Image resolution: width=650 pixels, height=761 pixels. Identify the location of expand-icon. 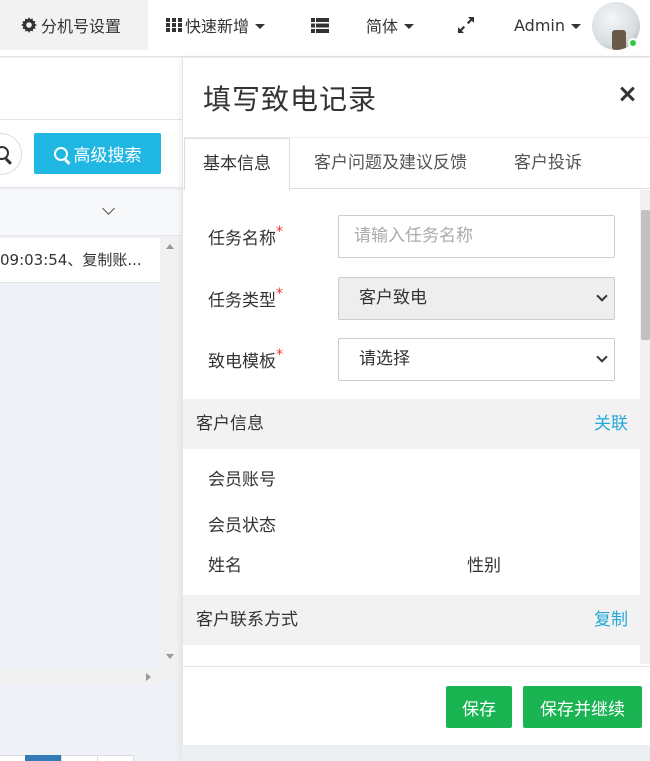
(466, 25).